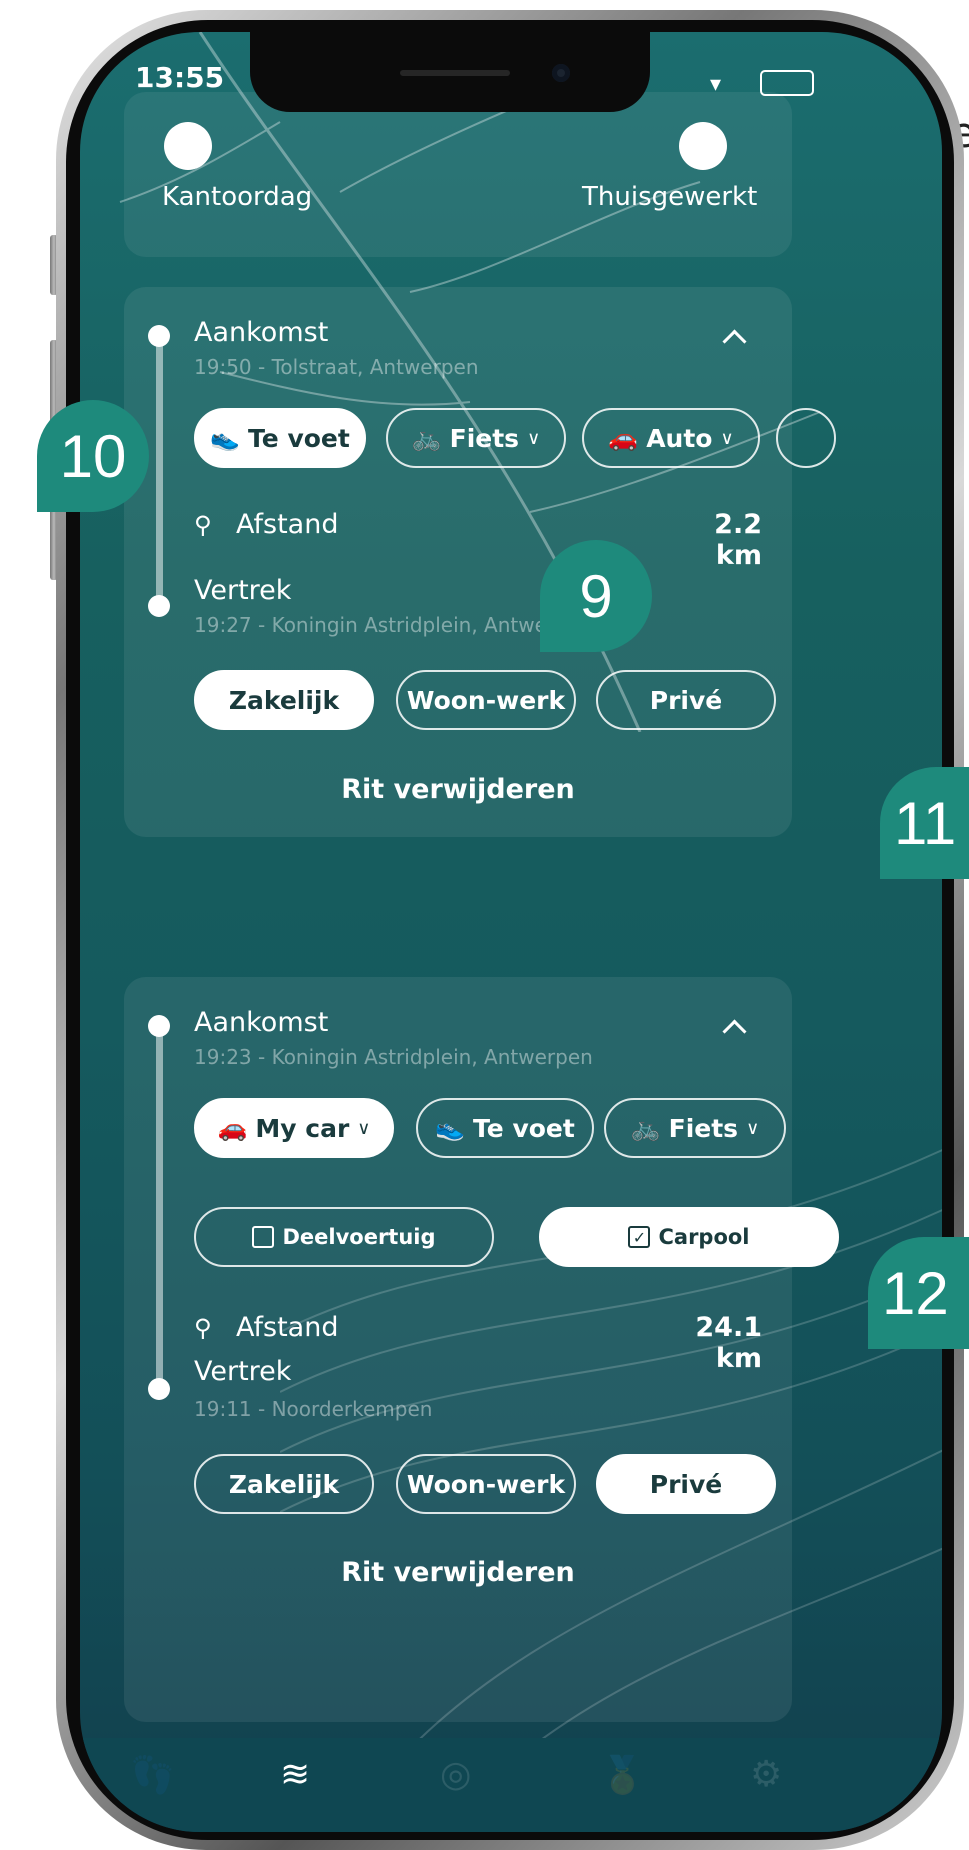 The width and height of the screenshot is (969, 1850). Describe the element at coordinates (295, 1774) in the screenshot. I see `trips-icon: ≋` at that location.